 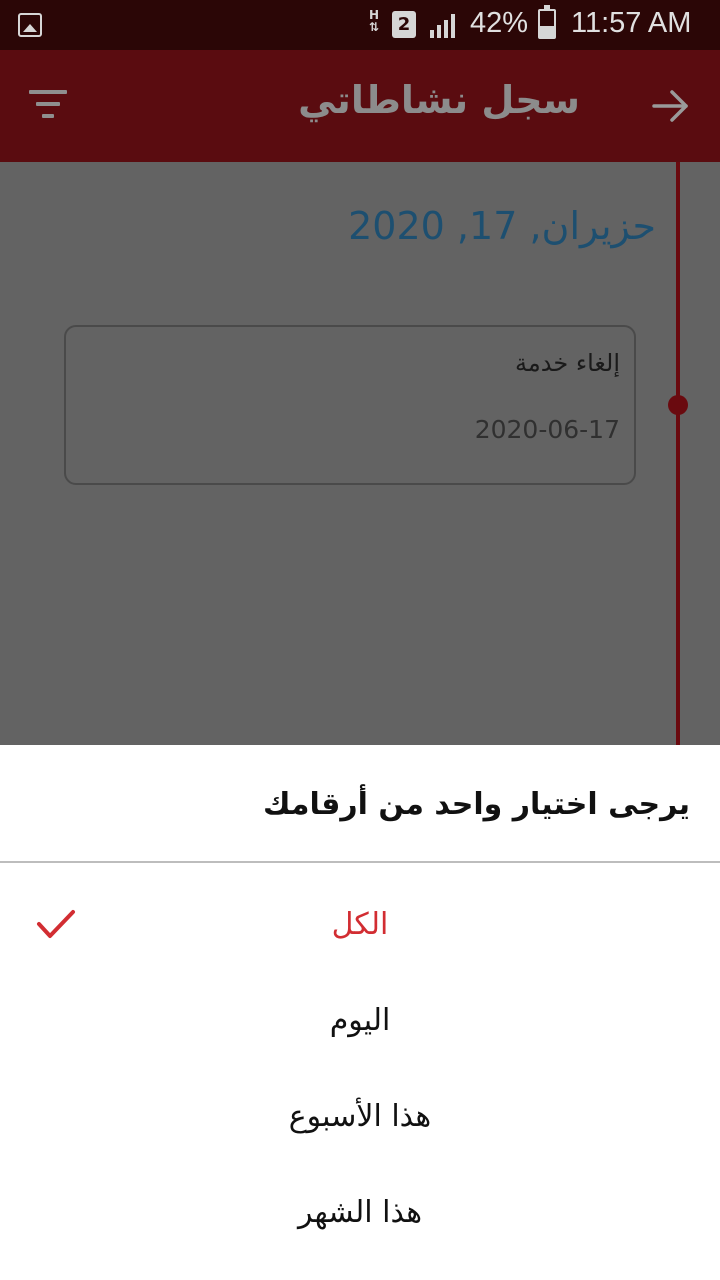 I want to click on battery-fill, so click(x=547, y=31).